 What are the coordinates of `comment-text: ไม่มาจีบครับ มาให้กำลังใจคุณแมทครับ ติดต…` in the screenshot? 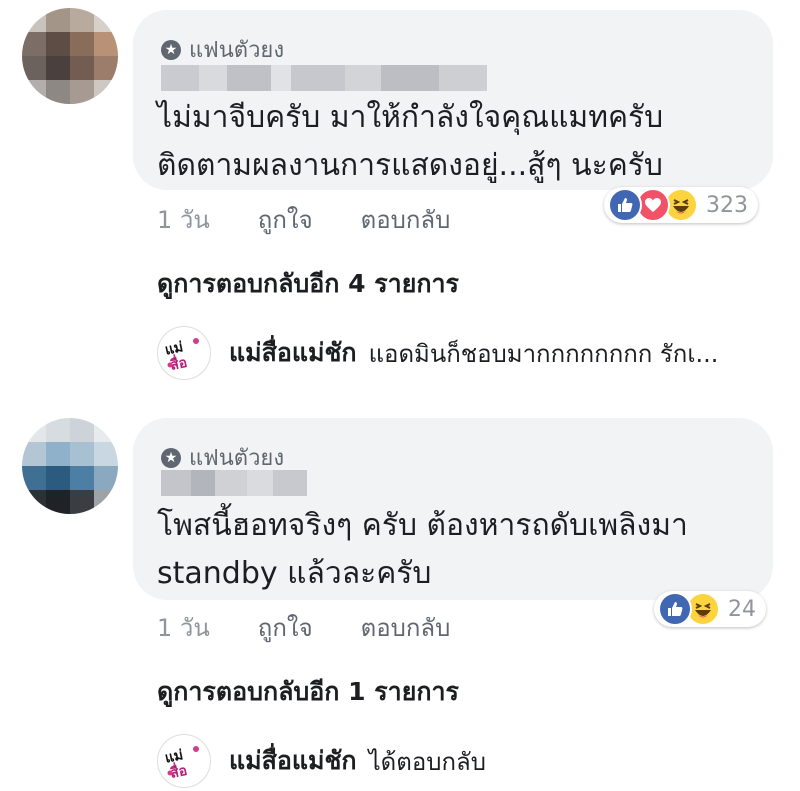 It's located at (410, 142).